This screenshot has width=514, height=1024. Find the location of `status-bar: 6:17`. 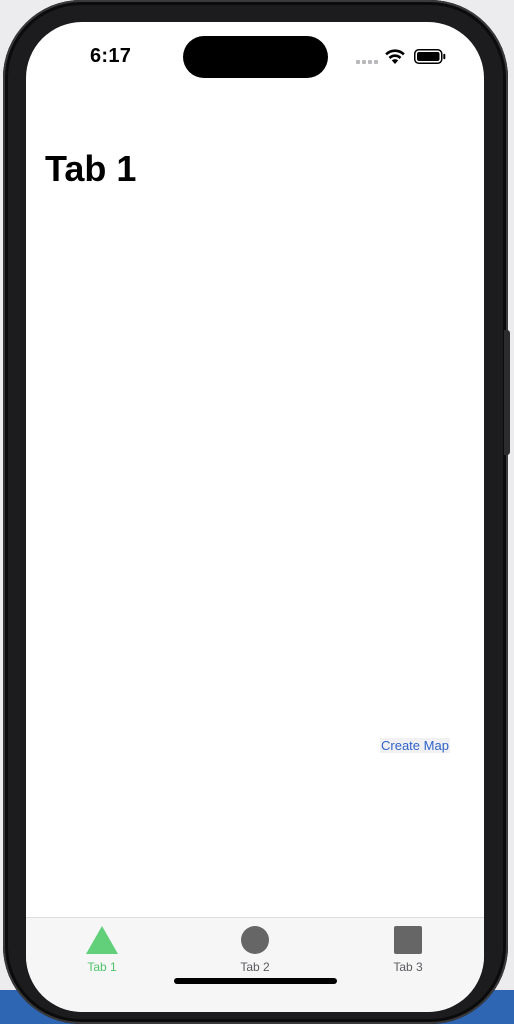

status-bar: 6:17 is located at coordinates (255, 54).